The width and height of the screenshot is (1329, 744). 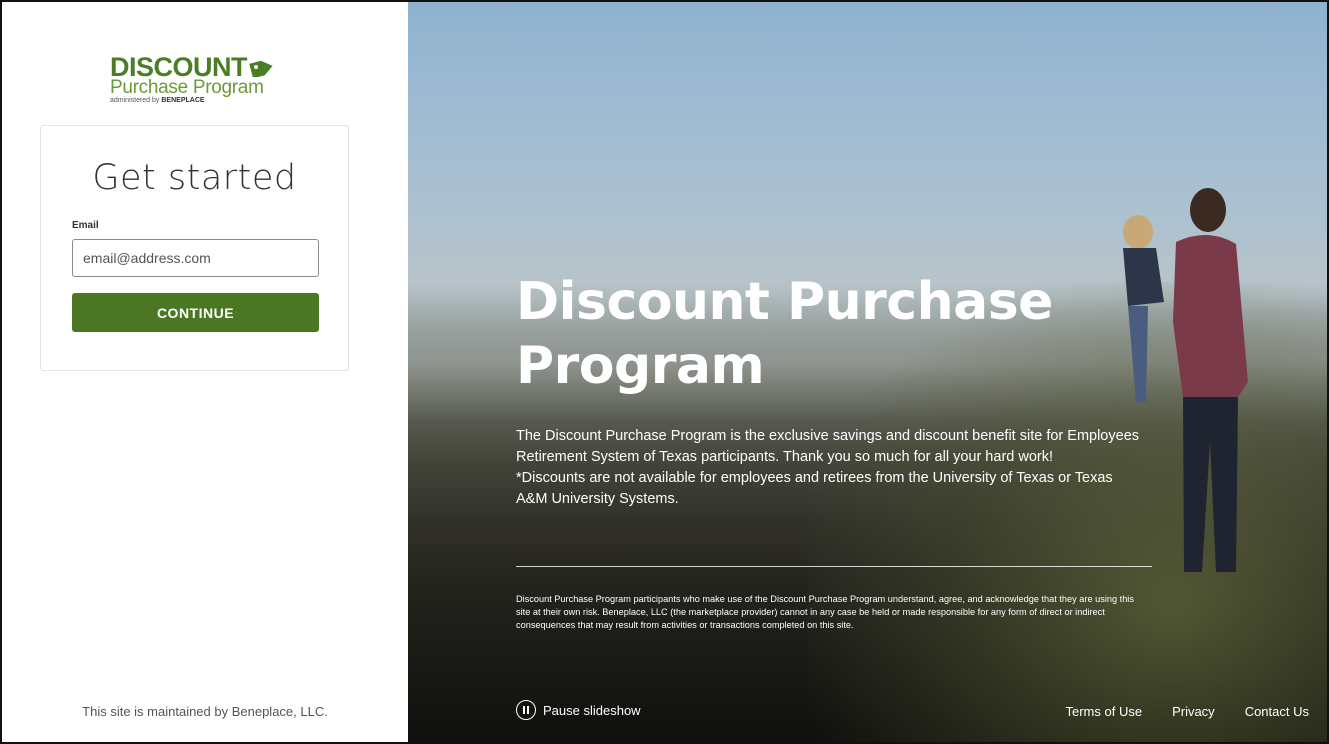 I want to click on logo-subtitle: Purchase Program, so click(x=187, y=87).